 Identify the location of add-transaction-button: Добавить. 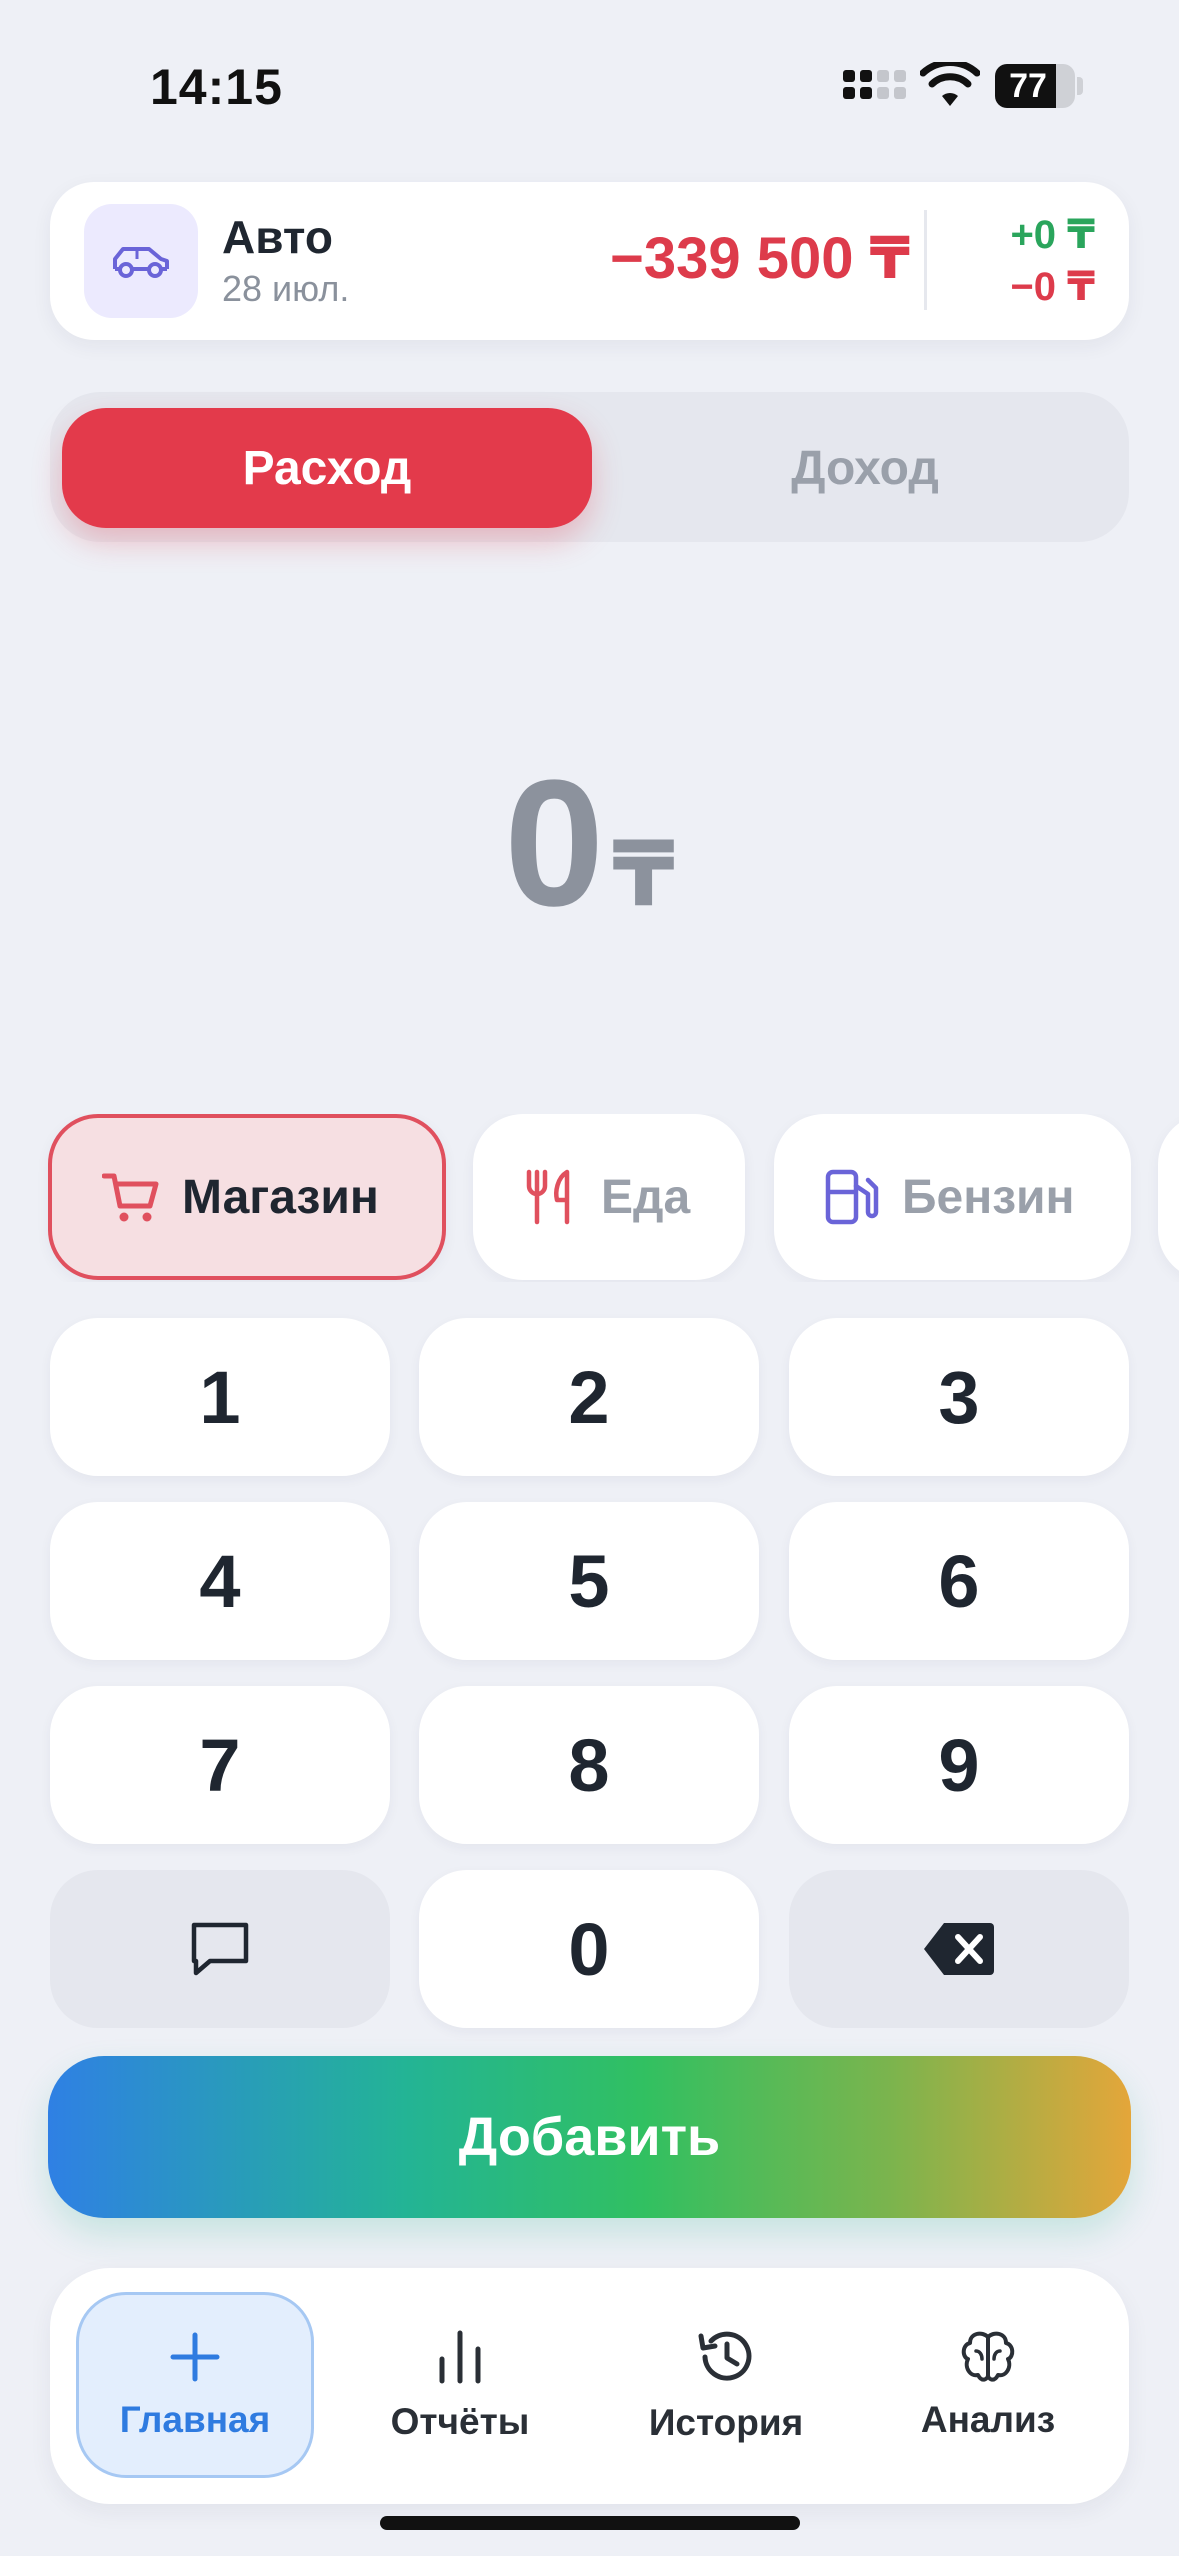
(589, 2137).